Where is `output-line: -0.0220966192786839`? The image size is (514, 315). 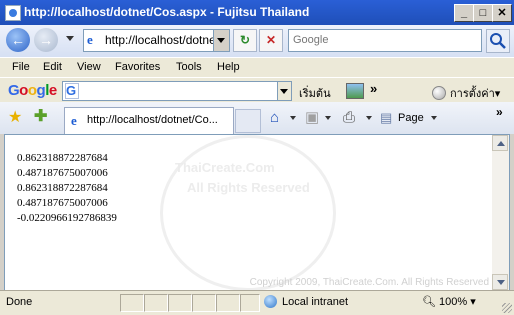
output-line: -0.0220966192786839 is located at coordinates (67, 218).